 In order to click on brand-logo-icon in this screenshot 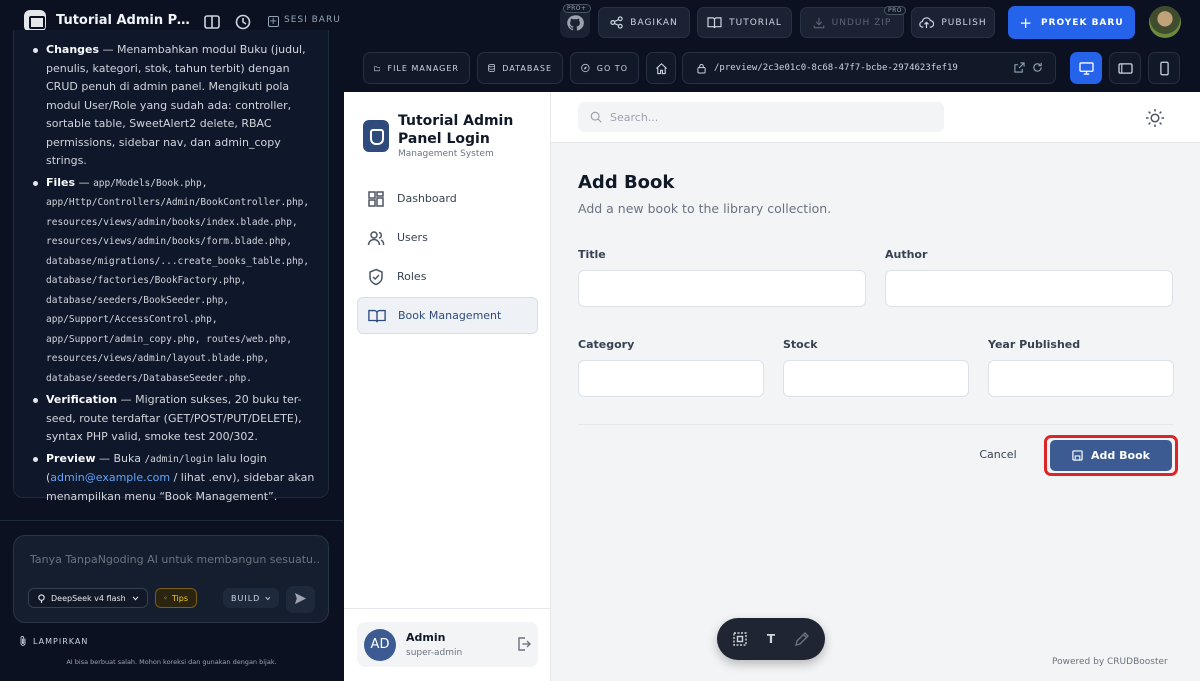, I will do `click(376, 136)`.